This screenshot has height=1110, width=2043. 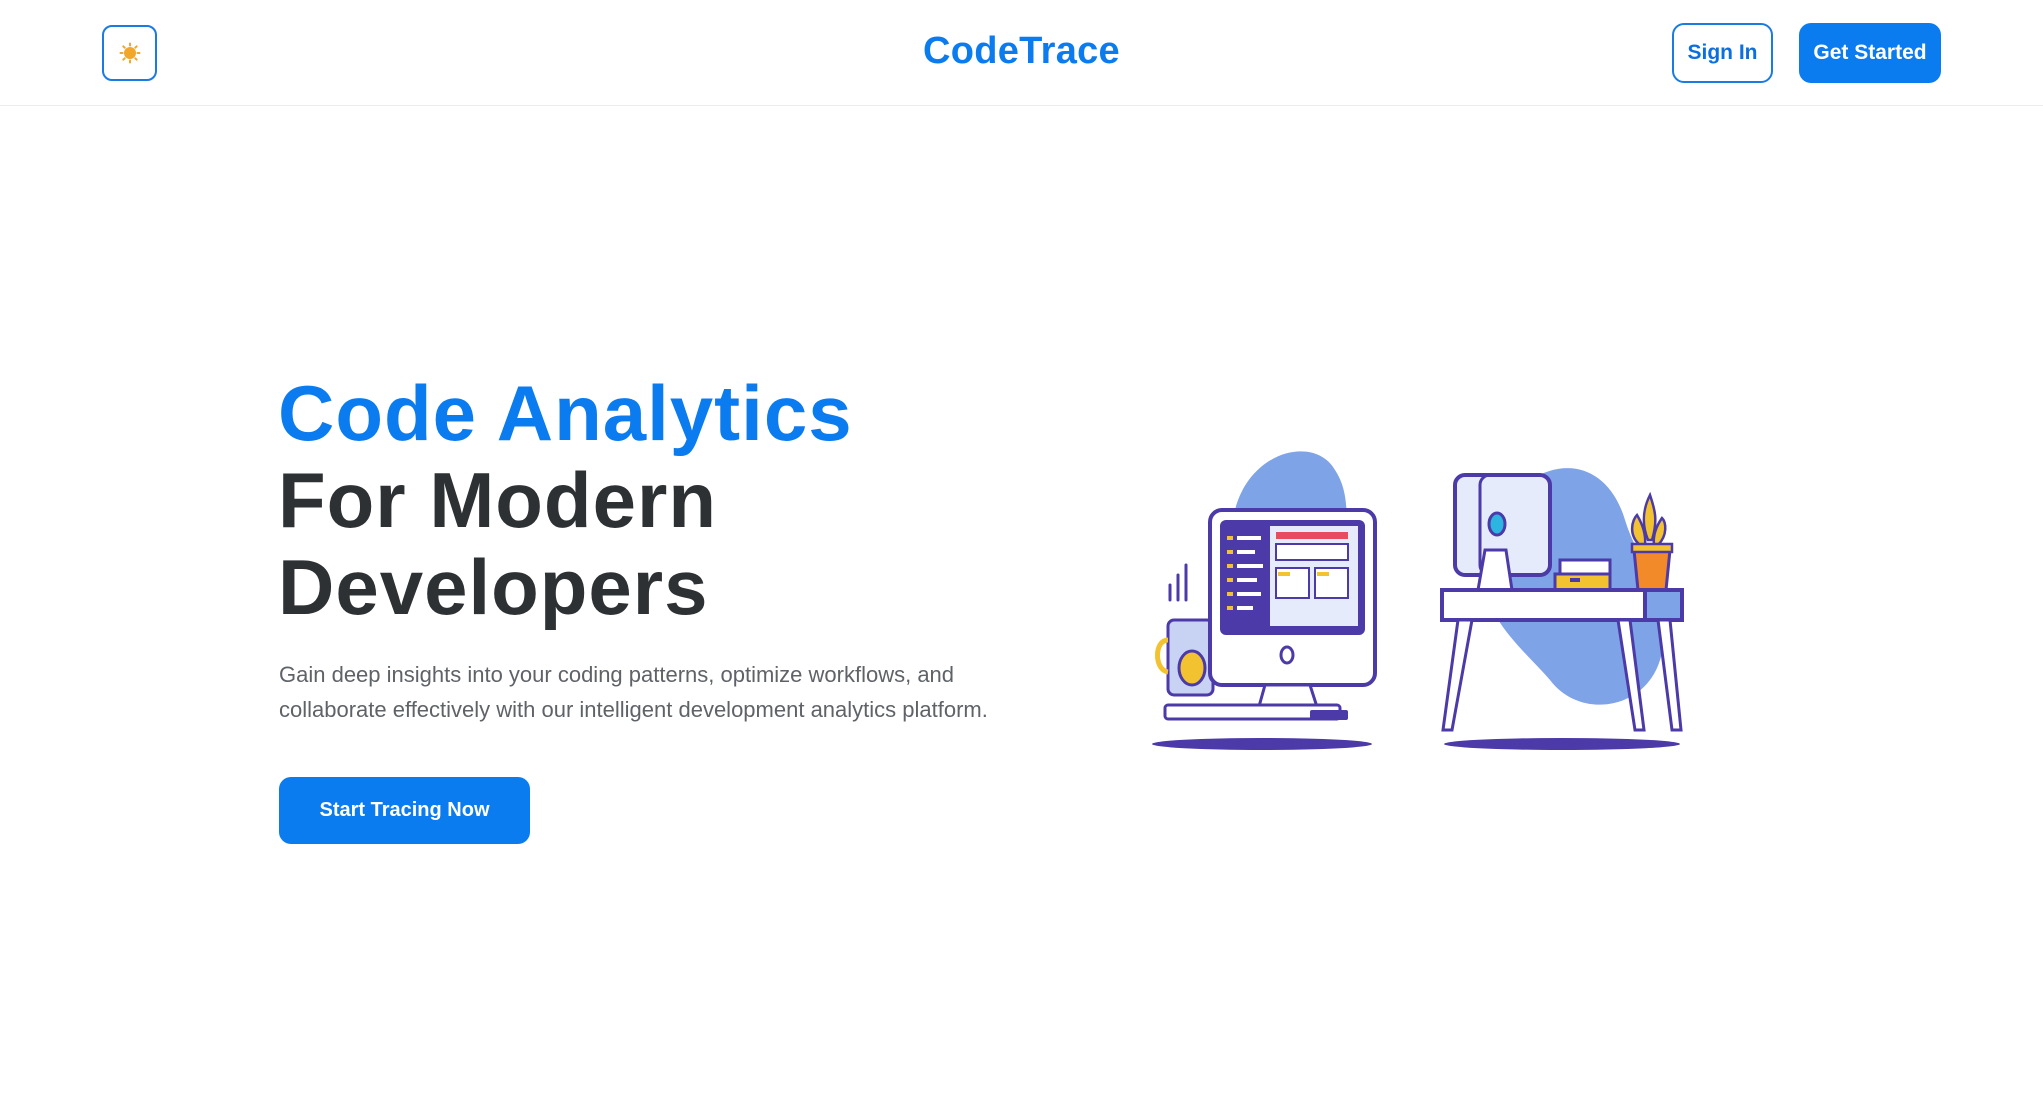 What do you see at coordinates (404, 810) in the screenshot?
I see `start-tracing-button: Start Tracing Now` at bounding box center [404, 810].